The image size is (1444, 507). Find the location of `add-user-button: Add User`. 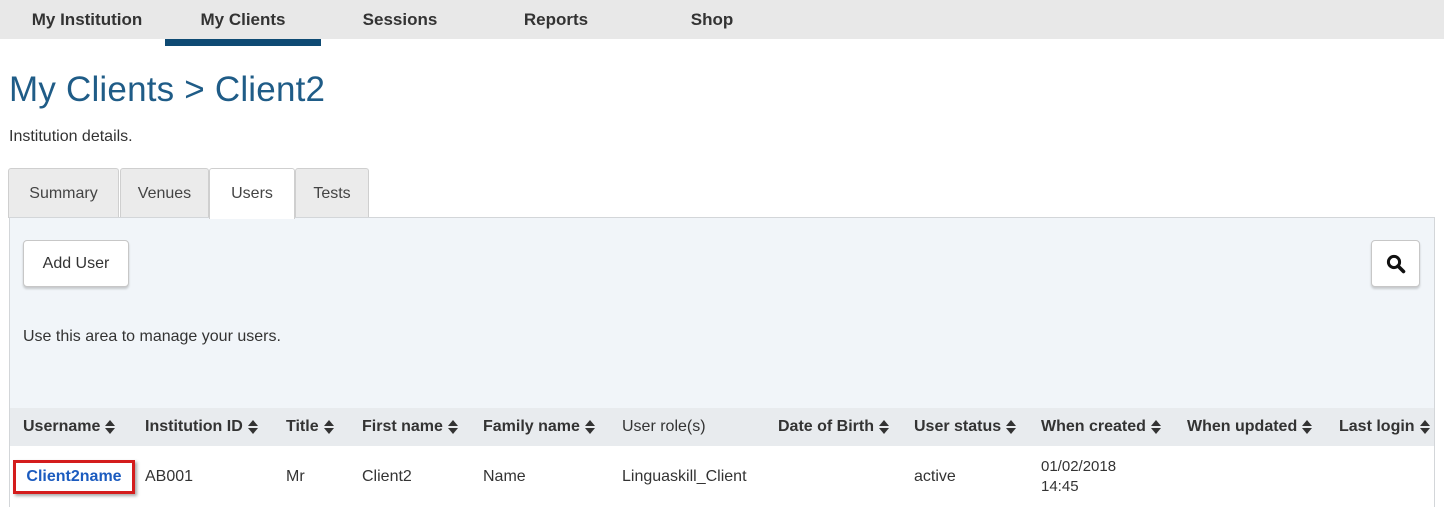

add-user-button: Add User is located at coordinates (76, 263).